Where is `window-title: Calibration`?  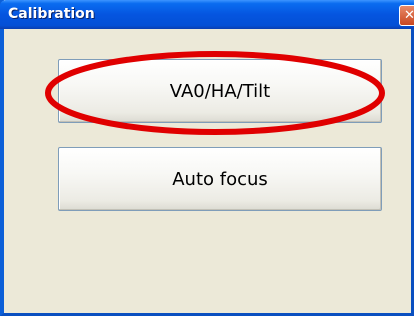 window-title: Calibration is located at coordinates (51, 14).